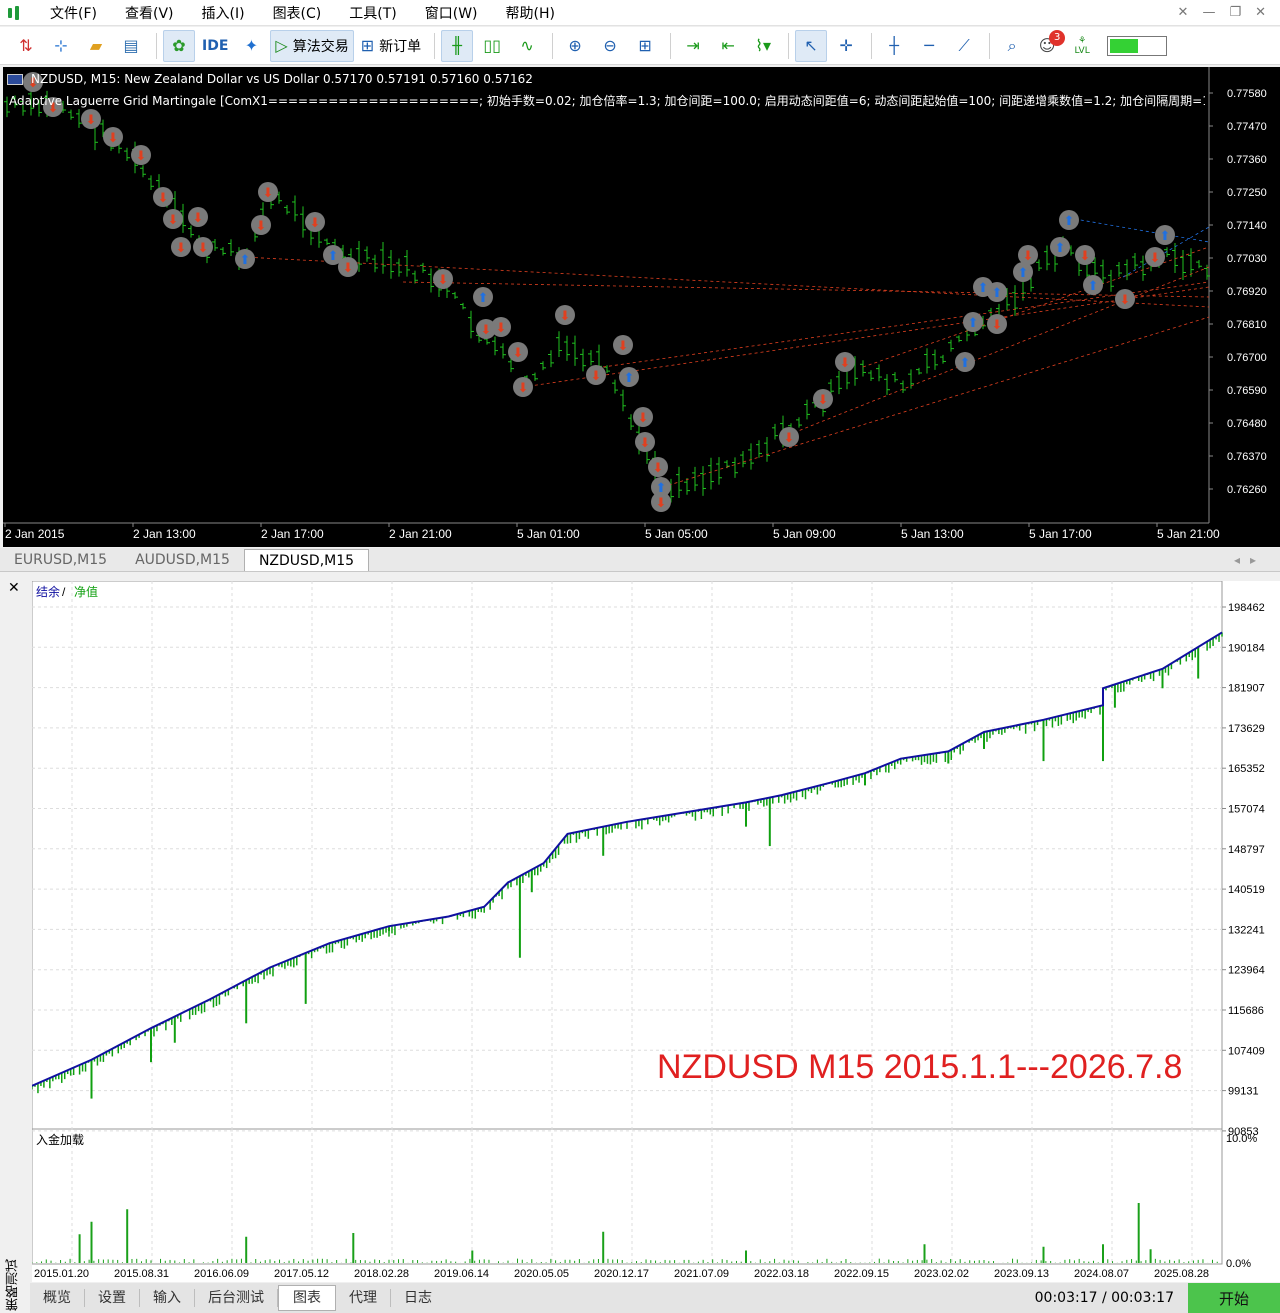 The height and width of the screenshot is (1313, 1280). I want to click on tab-backtest: 后台测试, so click(236, 1298).